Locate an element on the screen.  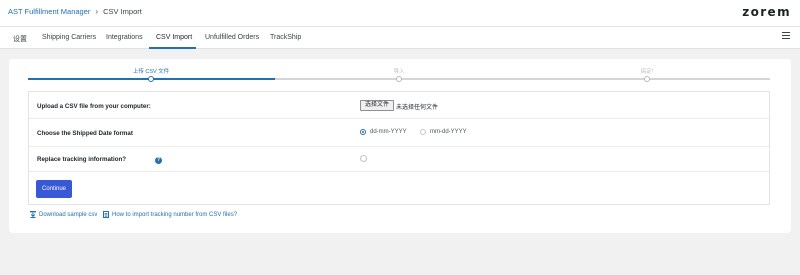
upload-label: Upload a CSV file from your computer: is located at coordinates (94, 106).